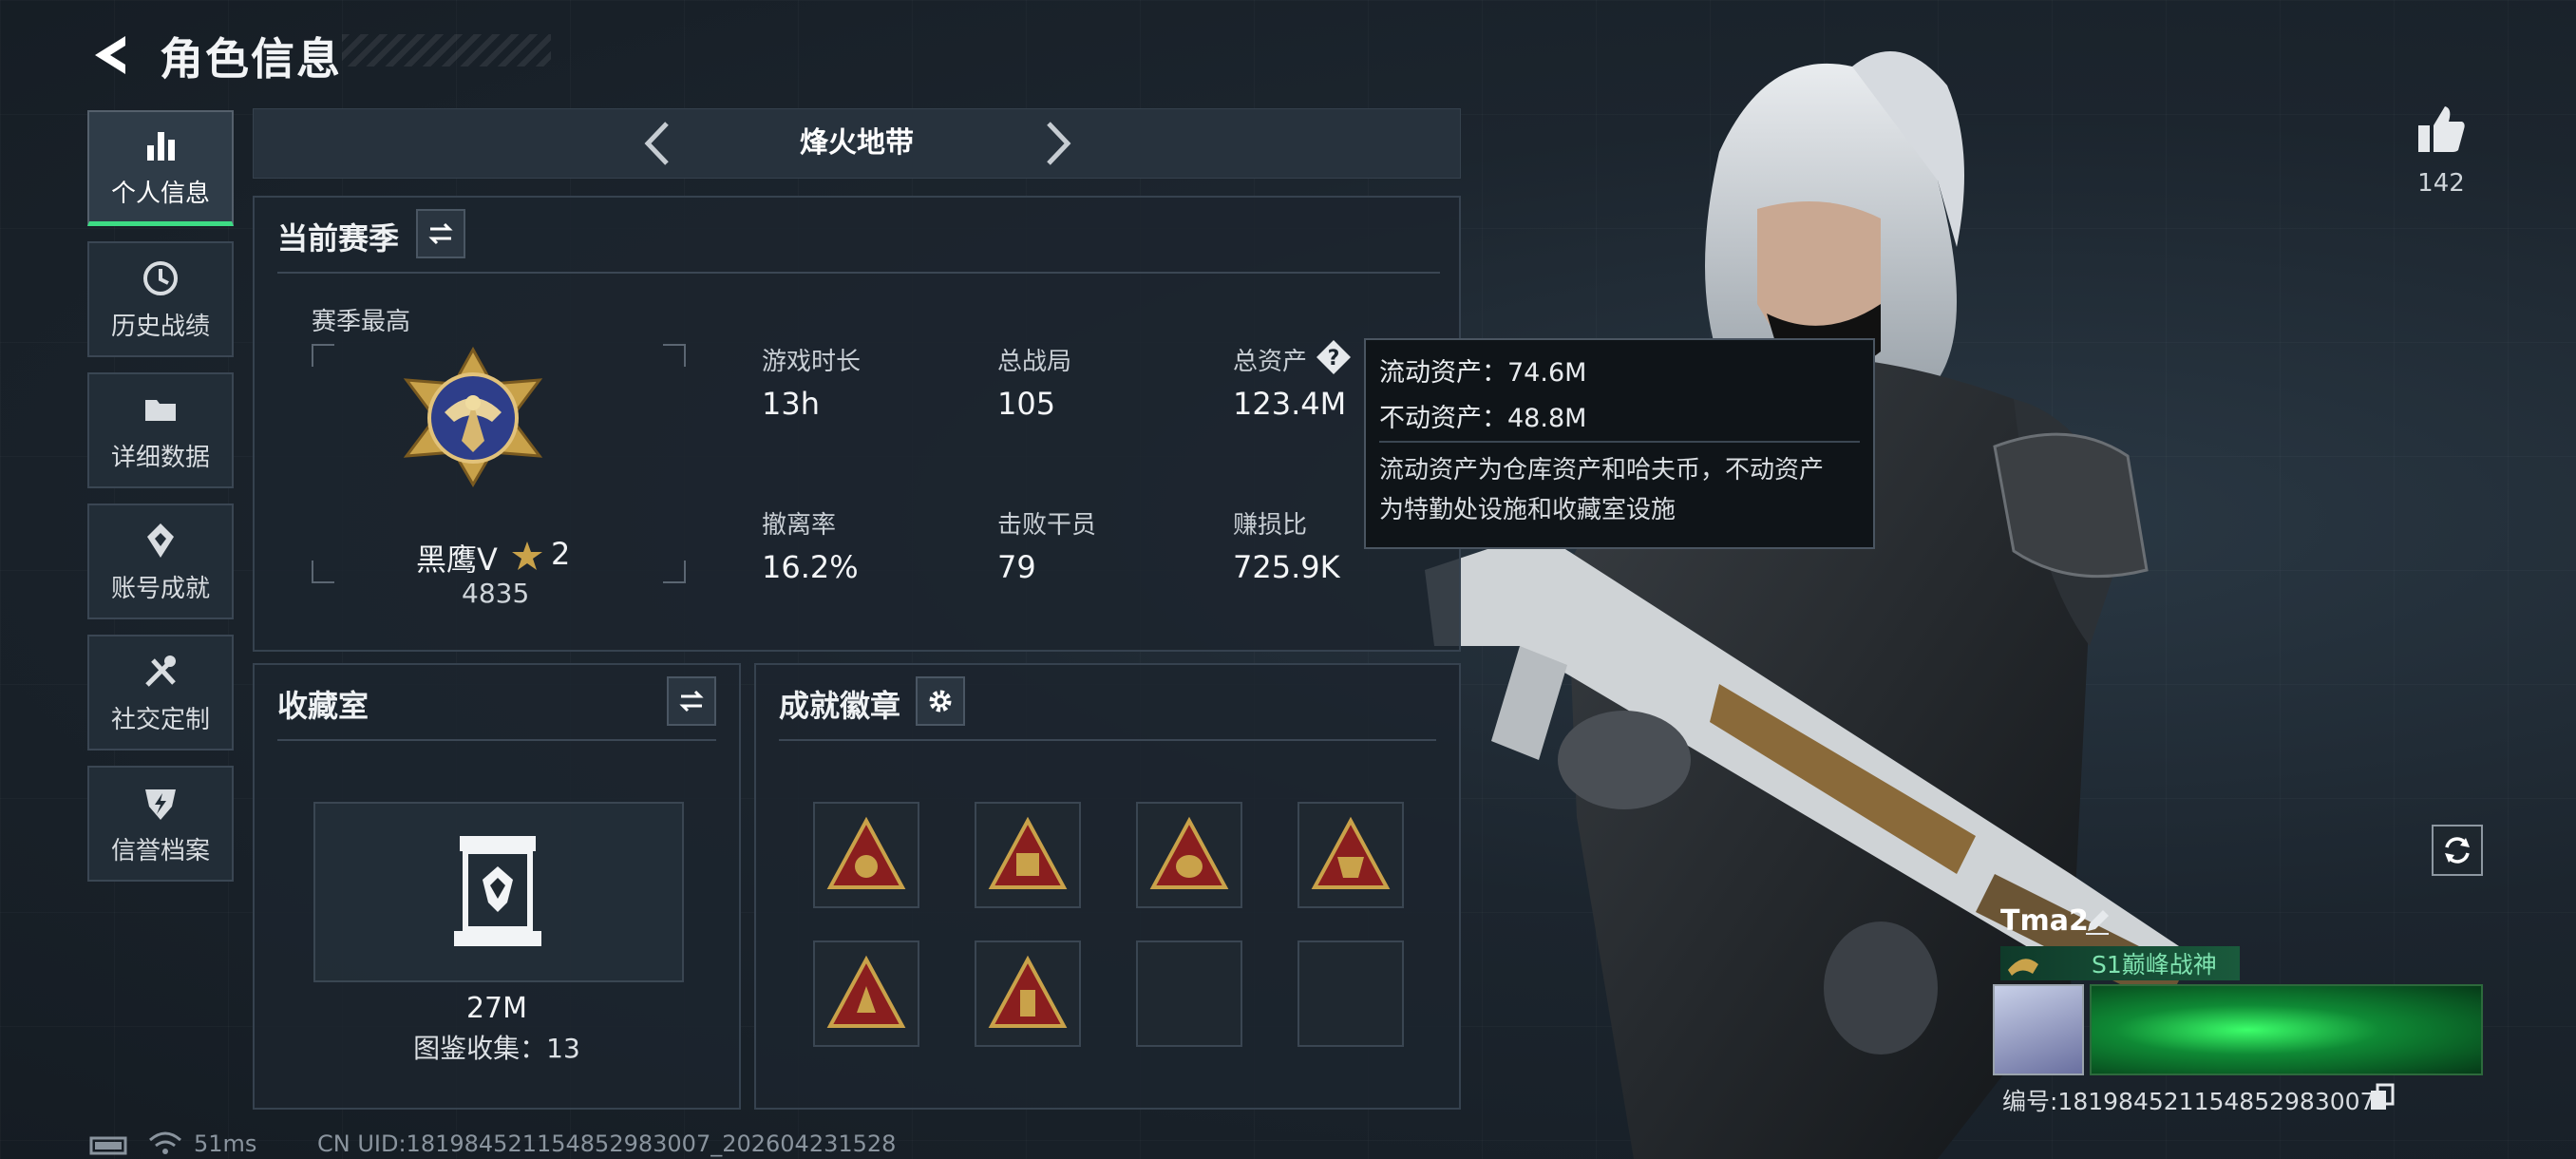  What do you see at coordinates (160, 168) in the screenshot?
I see `sidebar-item-personal-info: 个人信息` at bounding box center [160, 168].